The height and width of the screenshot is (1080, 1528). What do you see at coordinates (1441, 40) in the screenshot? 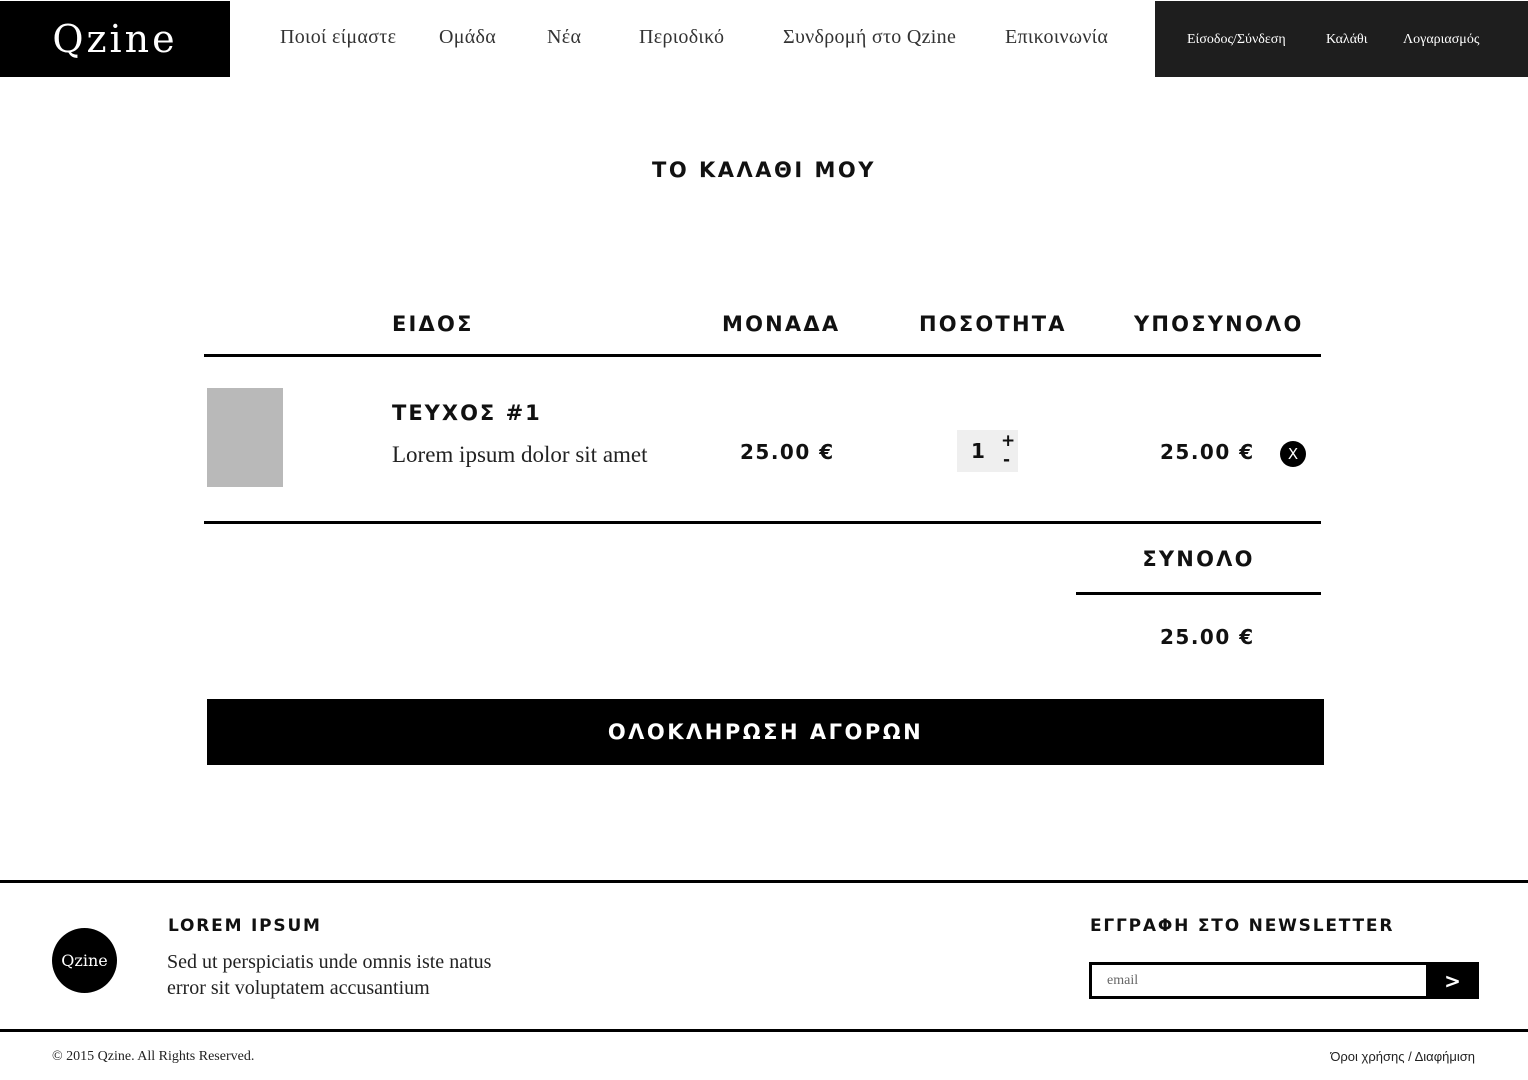
I see `account-link: Λογαριασμός` at bounding box center [1441, 40].